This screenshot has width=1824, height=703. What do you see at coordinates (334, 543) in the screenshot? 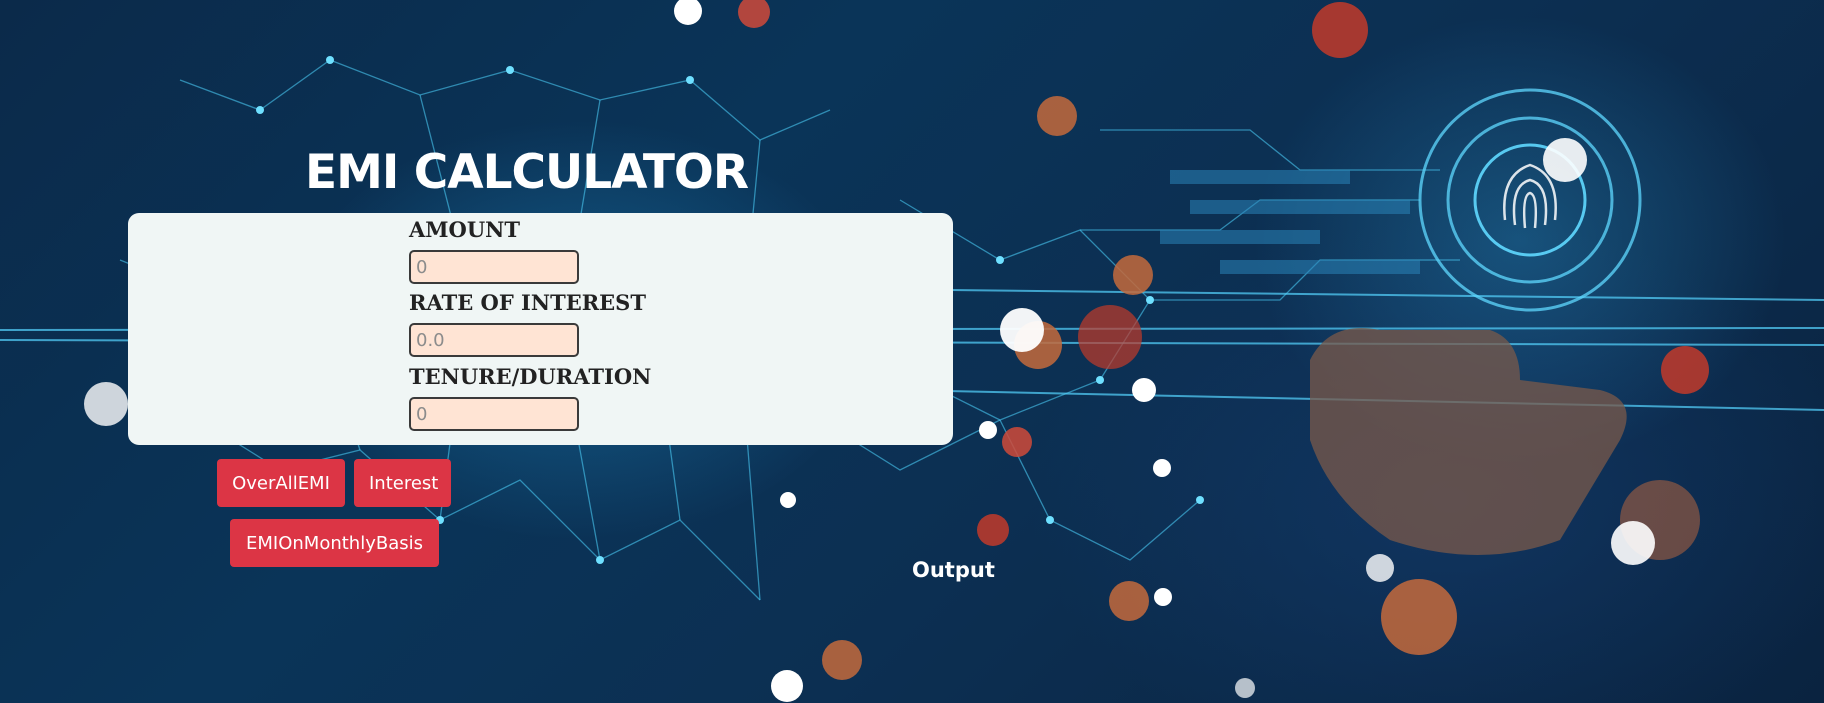
I see `emi-monthly-basis-button: EMIOnMonthlyBasis` at bounding box center [334, 543].